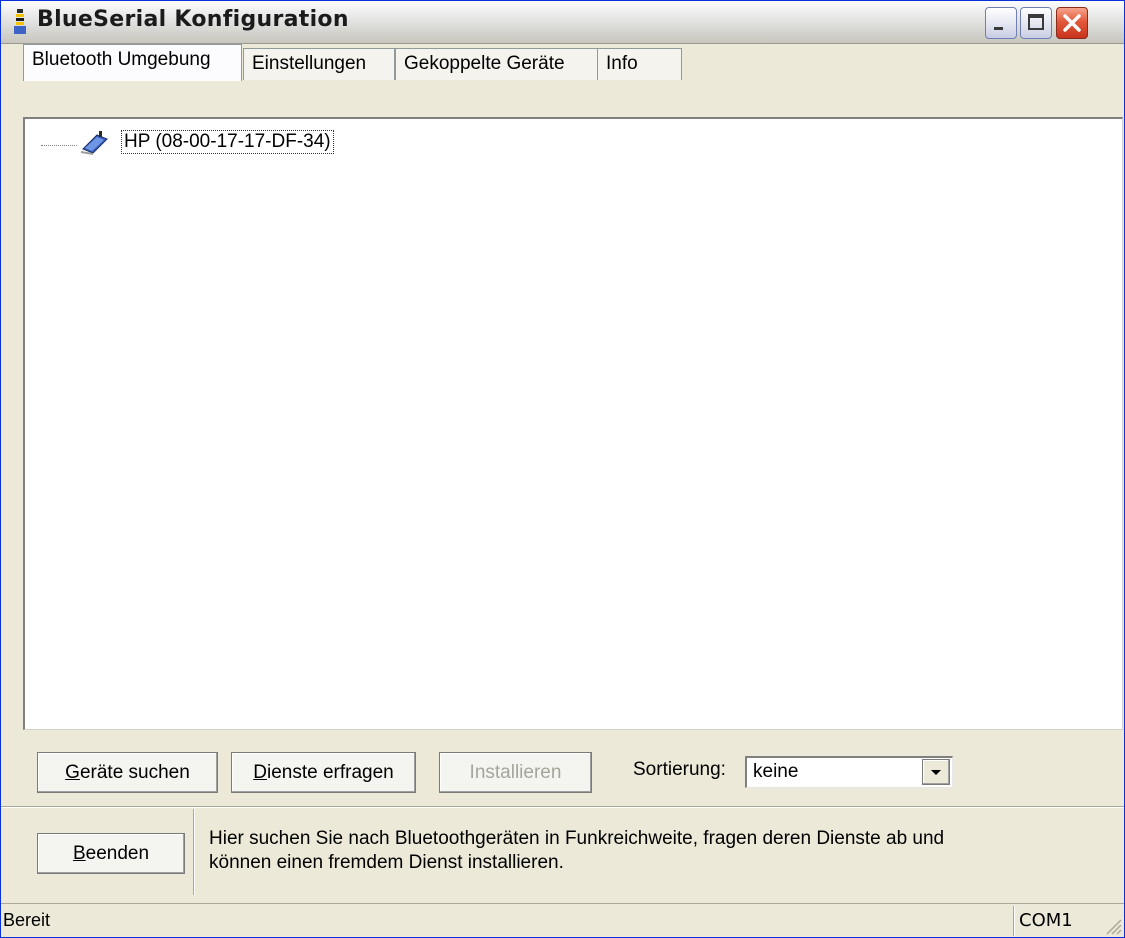 The height and width of the screenshot is (938, 1125). Describe the element at coordinates (20, 21) in the screenshot. I see `bluetooth-app-icon` at that location.